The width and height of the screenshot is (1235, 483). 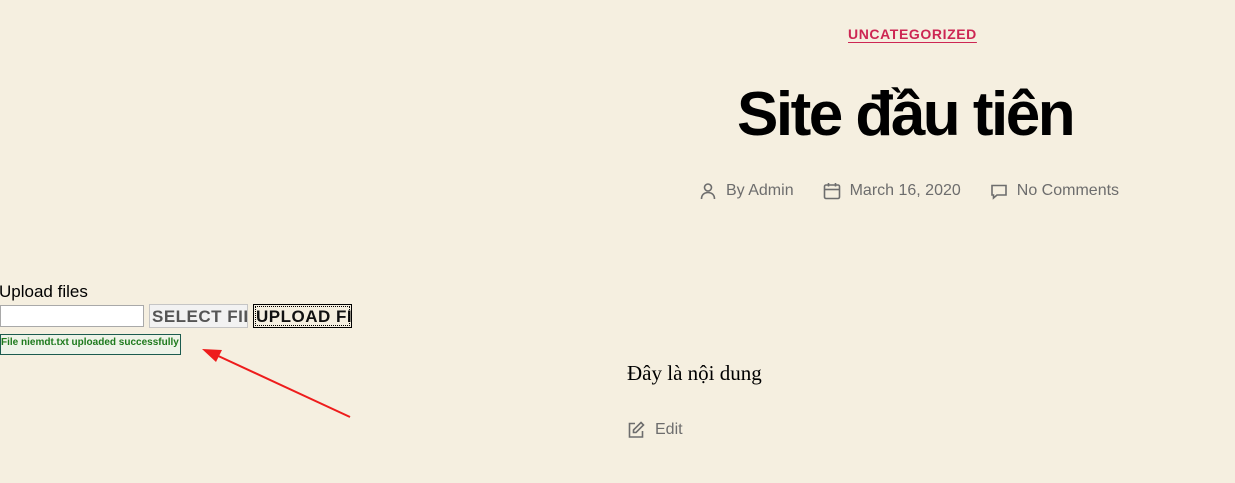 I want to click on post-date-text: March 16, 2020, so click(x=905, y=190).